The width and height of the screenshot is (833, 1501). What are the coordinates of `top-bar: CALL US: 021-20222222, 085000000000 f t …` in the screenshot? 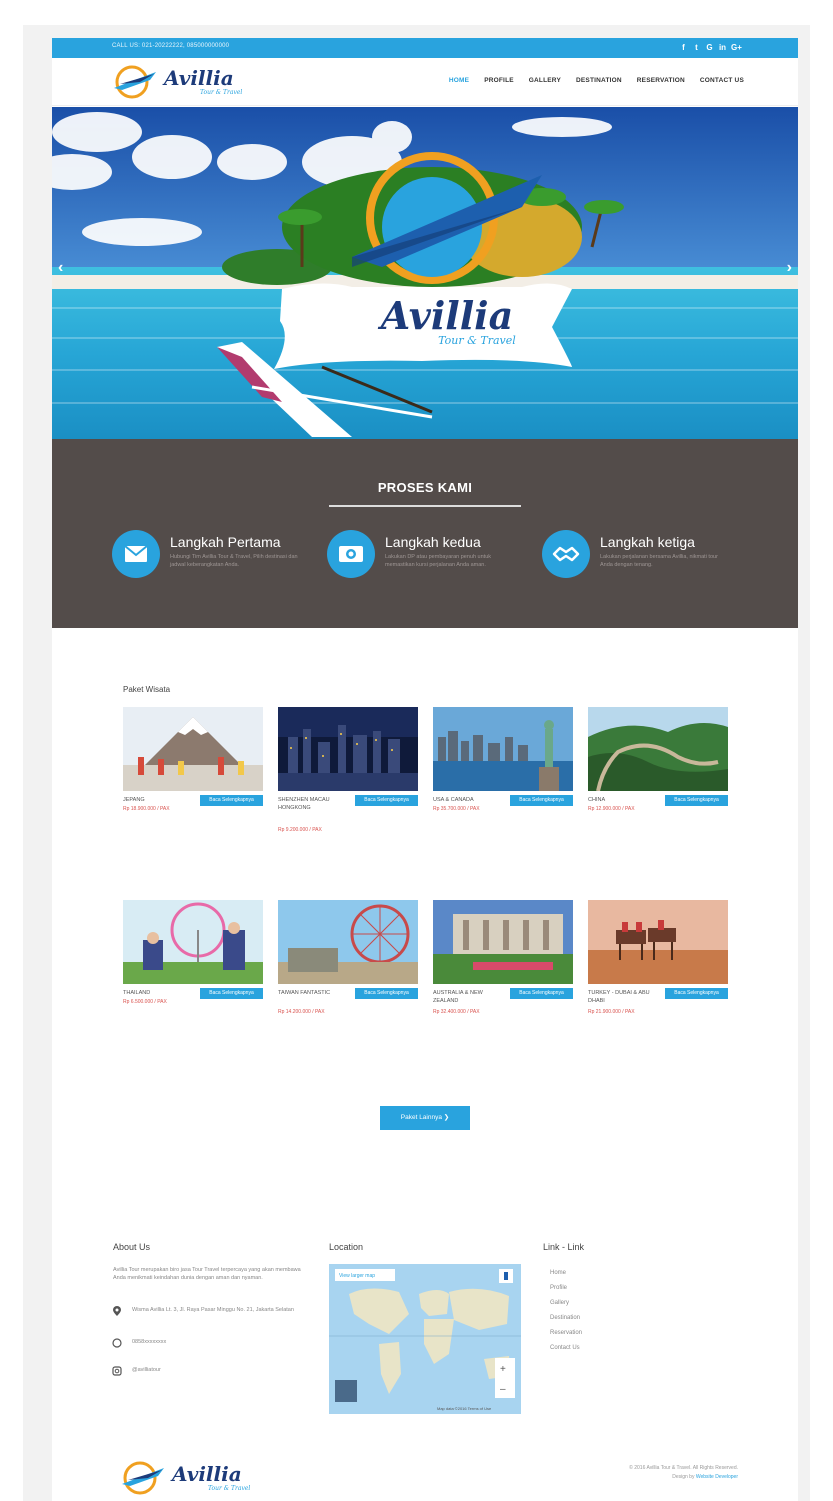 It's located at (425, 48).